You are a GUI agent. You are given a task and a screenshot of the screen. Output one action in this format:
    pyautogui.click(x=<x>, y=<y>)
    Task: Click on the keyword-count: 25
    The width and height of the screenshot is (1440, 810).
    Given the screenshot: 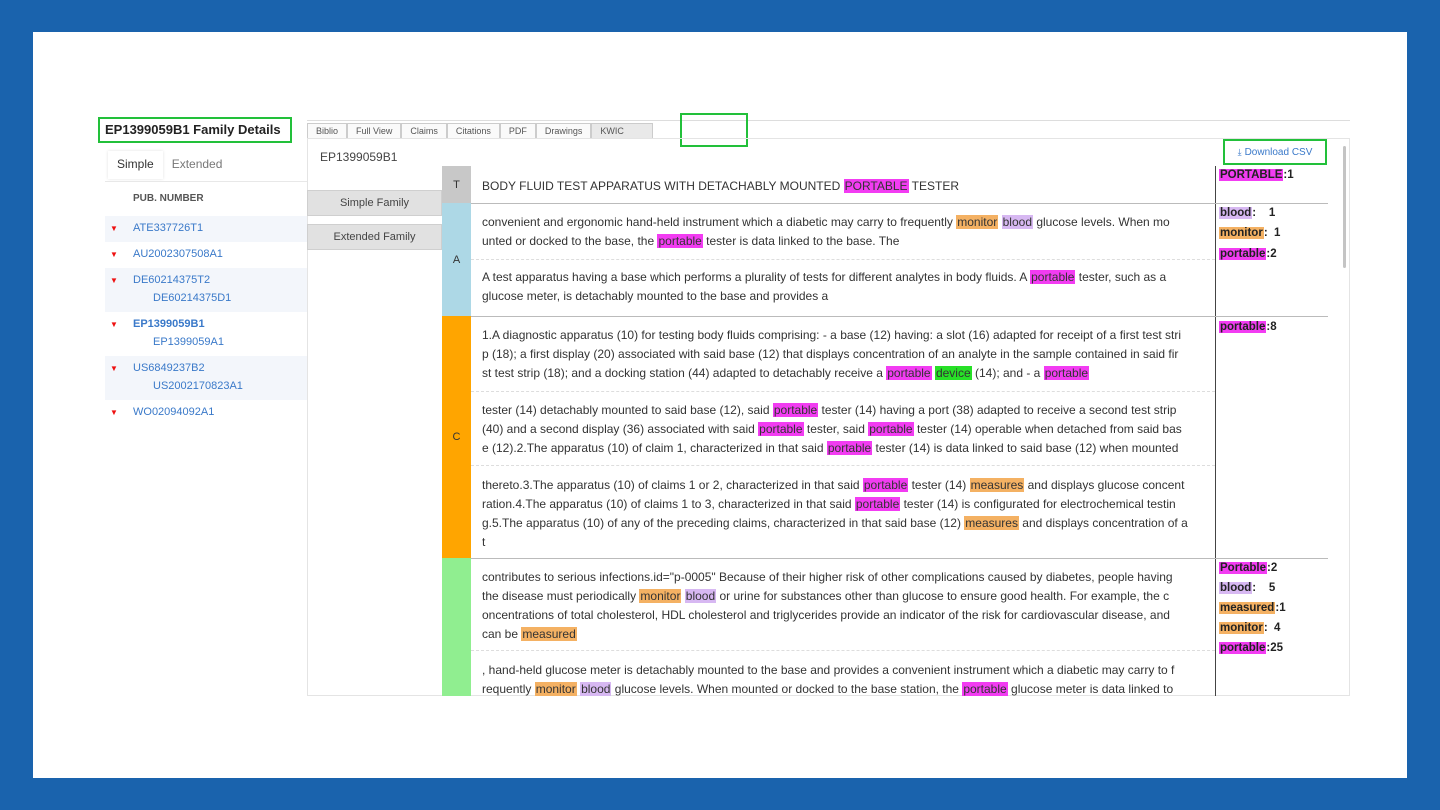 What is the action you would take?
    pyautogui.click(x=1277, y=648)
    